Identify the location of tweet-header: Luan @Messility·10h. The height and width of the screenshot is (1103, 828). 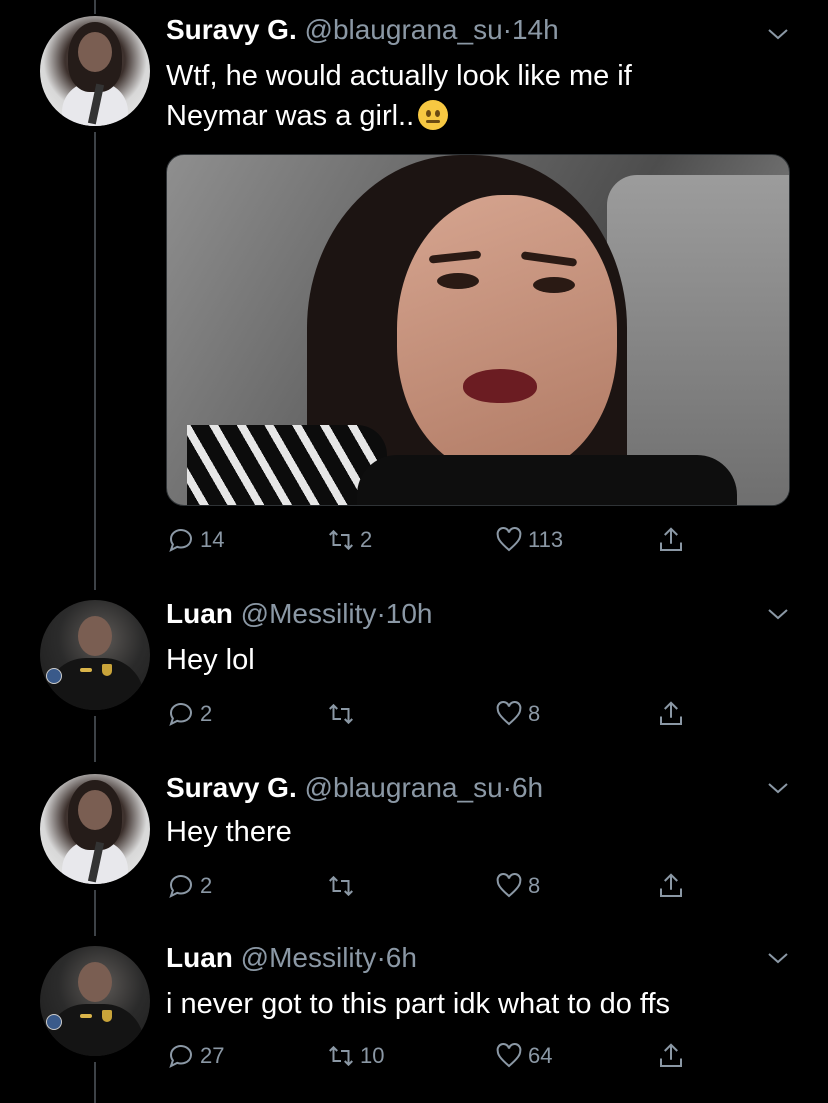
(299, 614).